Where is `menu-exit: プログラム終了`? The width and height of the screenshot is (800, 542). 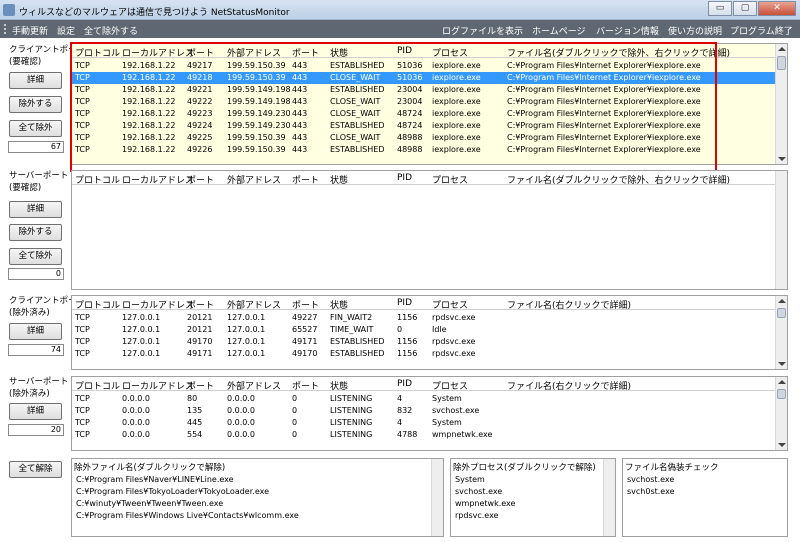
menu-exit: プログラム終了 is located at coordinates (761, 30).